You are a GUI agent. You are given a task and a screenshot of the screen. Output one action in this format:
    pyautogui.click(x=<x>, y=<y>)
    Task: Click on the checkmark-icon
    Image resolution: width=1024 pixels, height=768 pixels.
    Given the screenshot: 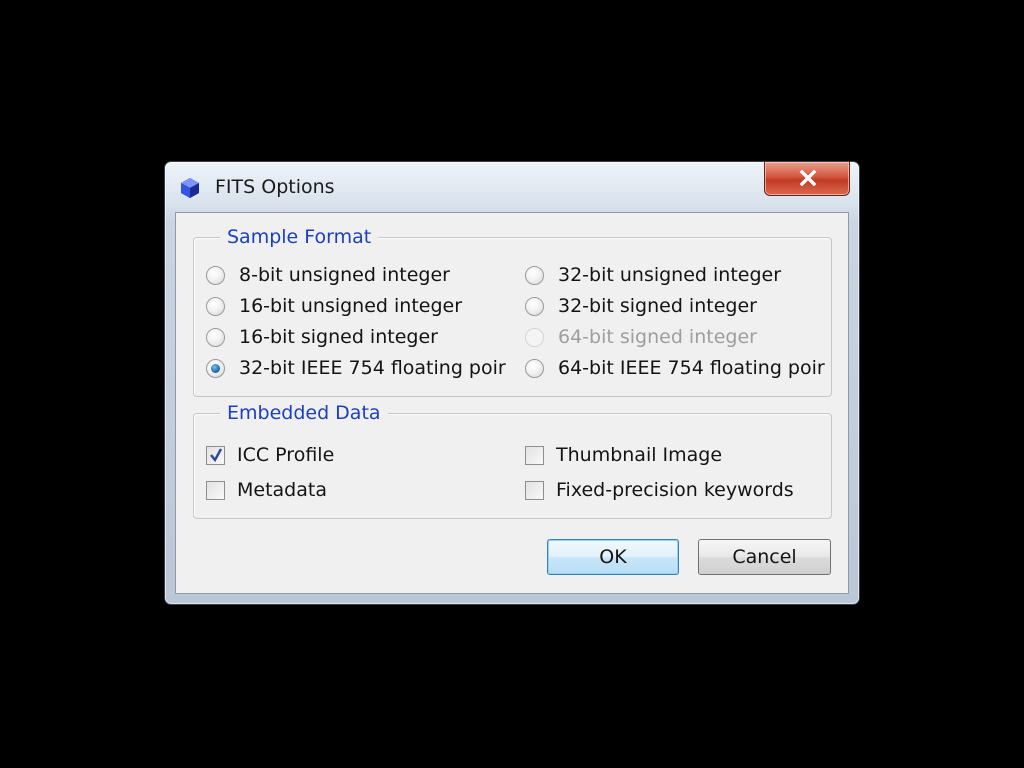 What is the action you would take?
    pyautogui.click(x=216, y=454)
    